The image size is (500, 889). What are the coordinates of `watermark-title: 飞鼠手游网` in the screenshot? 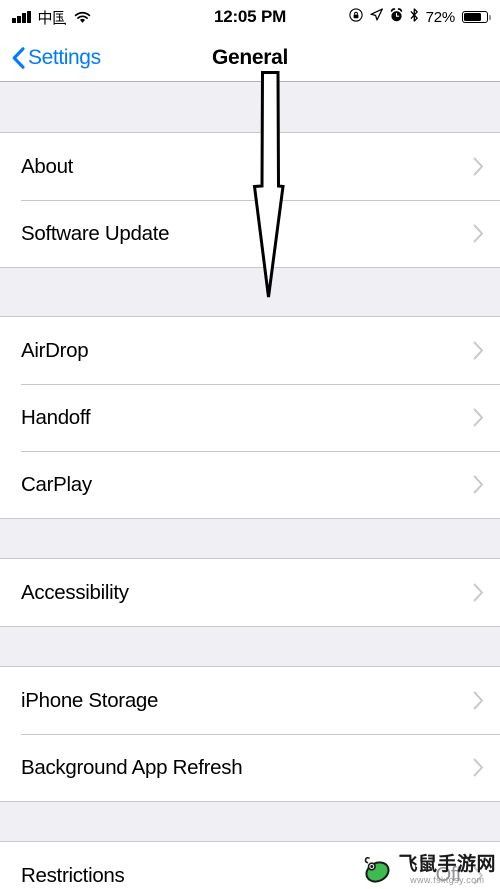 It's located at (447, 864).